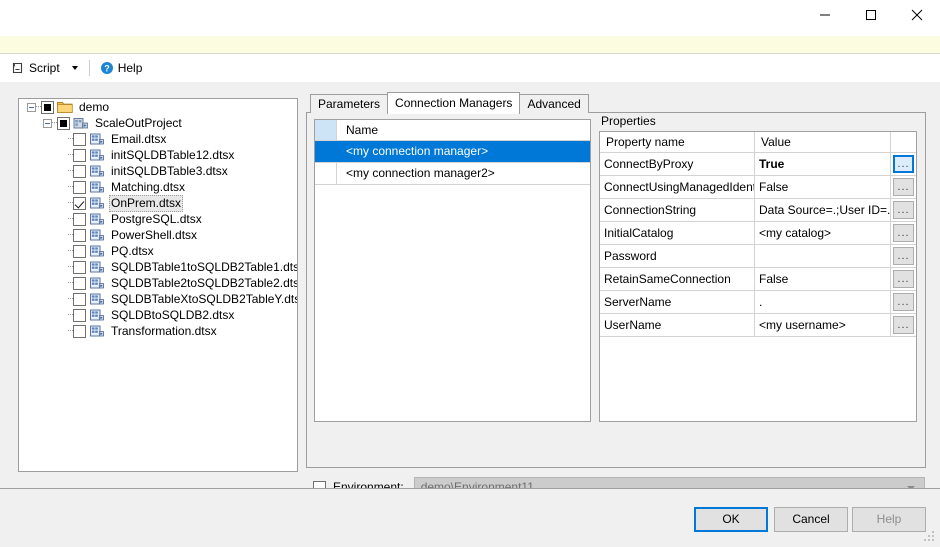  Describe the element at coordinates (158, 331) in the screenshot. I see `tree-node: Transformation.dtsx` at that location.